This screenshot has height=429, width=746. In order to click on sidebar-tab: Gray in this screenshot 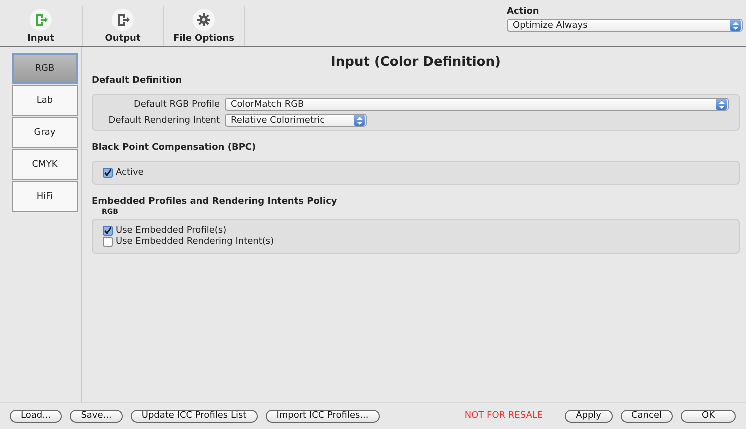, I will do `click(45, 132)`.